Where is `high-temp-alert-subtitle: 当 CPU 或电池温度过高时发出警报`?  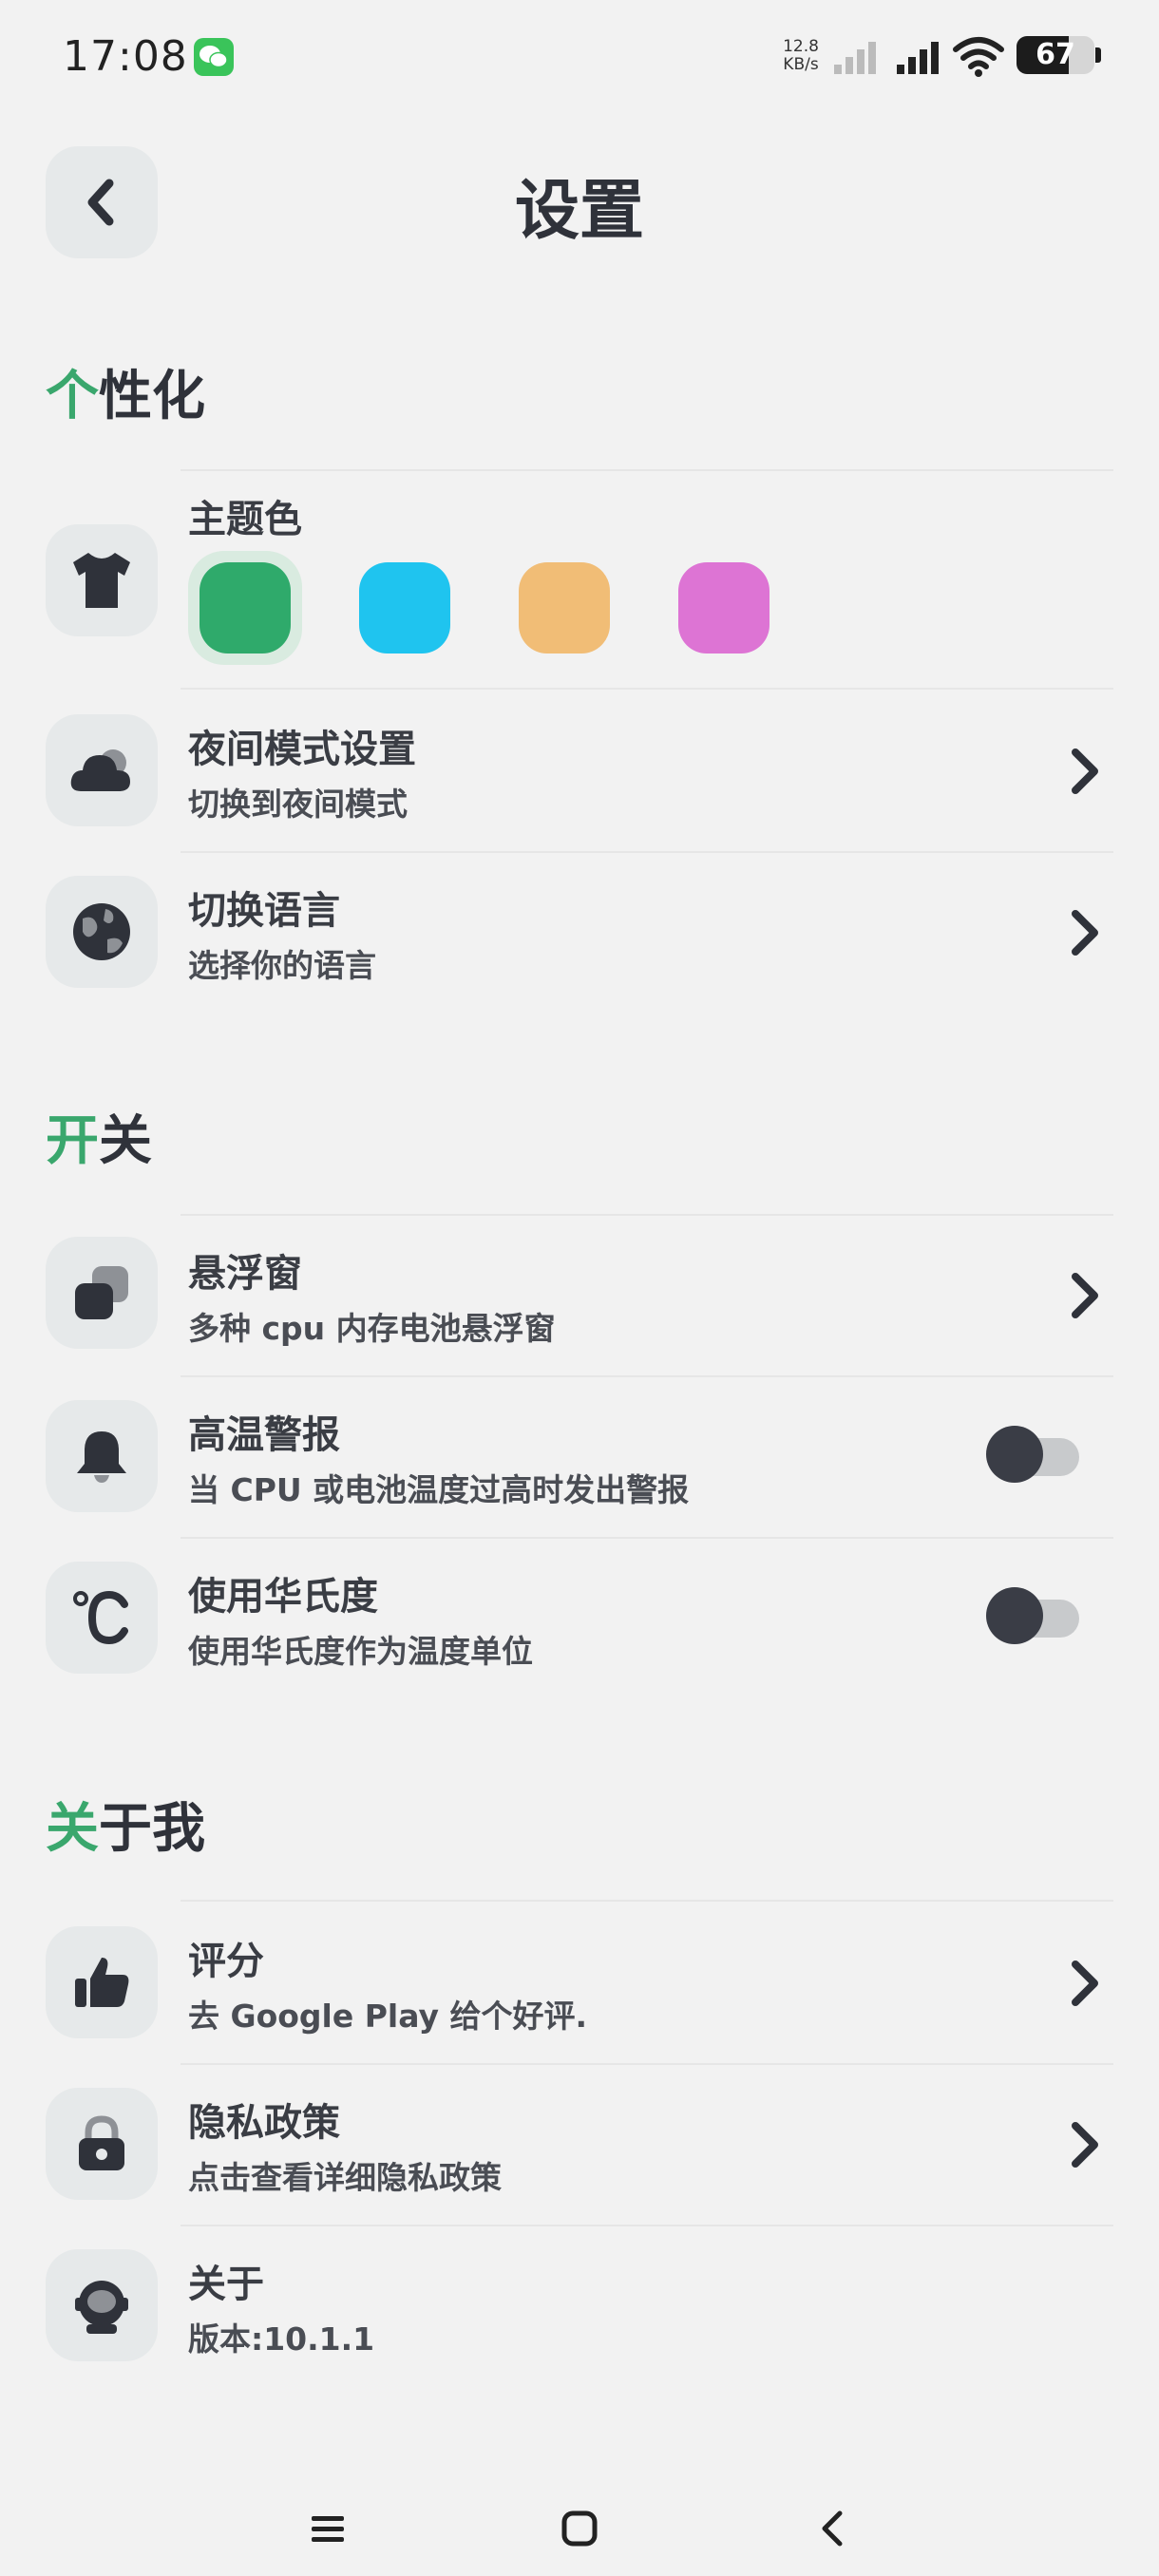 high-temp-alert-subtitle: 当 CPU 或电池温度过高时发出警报 is located at coordinates (439, 1489).